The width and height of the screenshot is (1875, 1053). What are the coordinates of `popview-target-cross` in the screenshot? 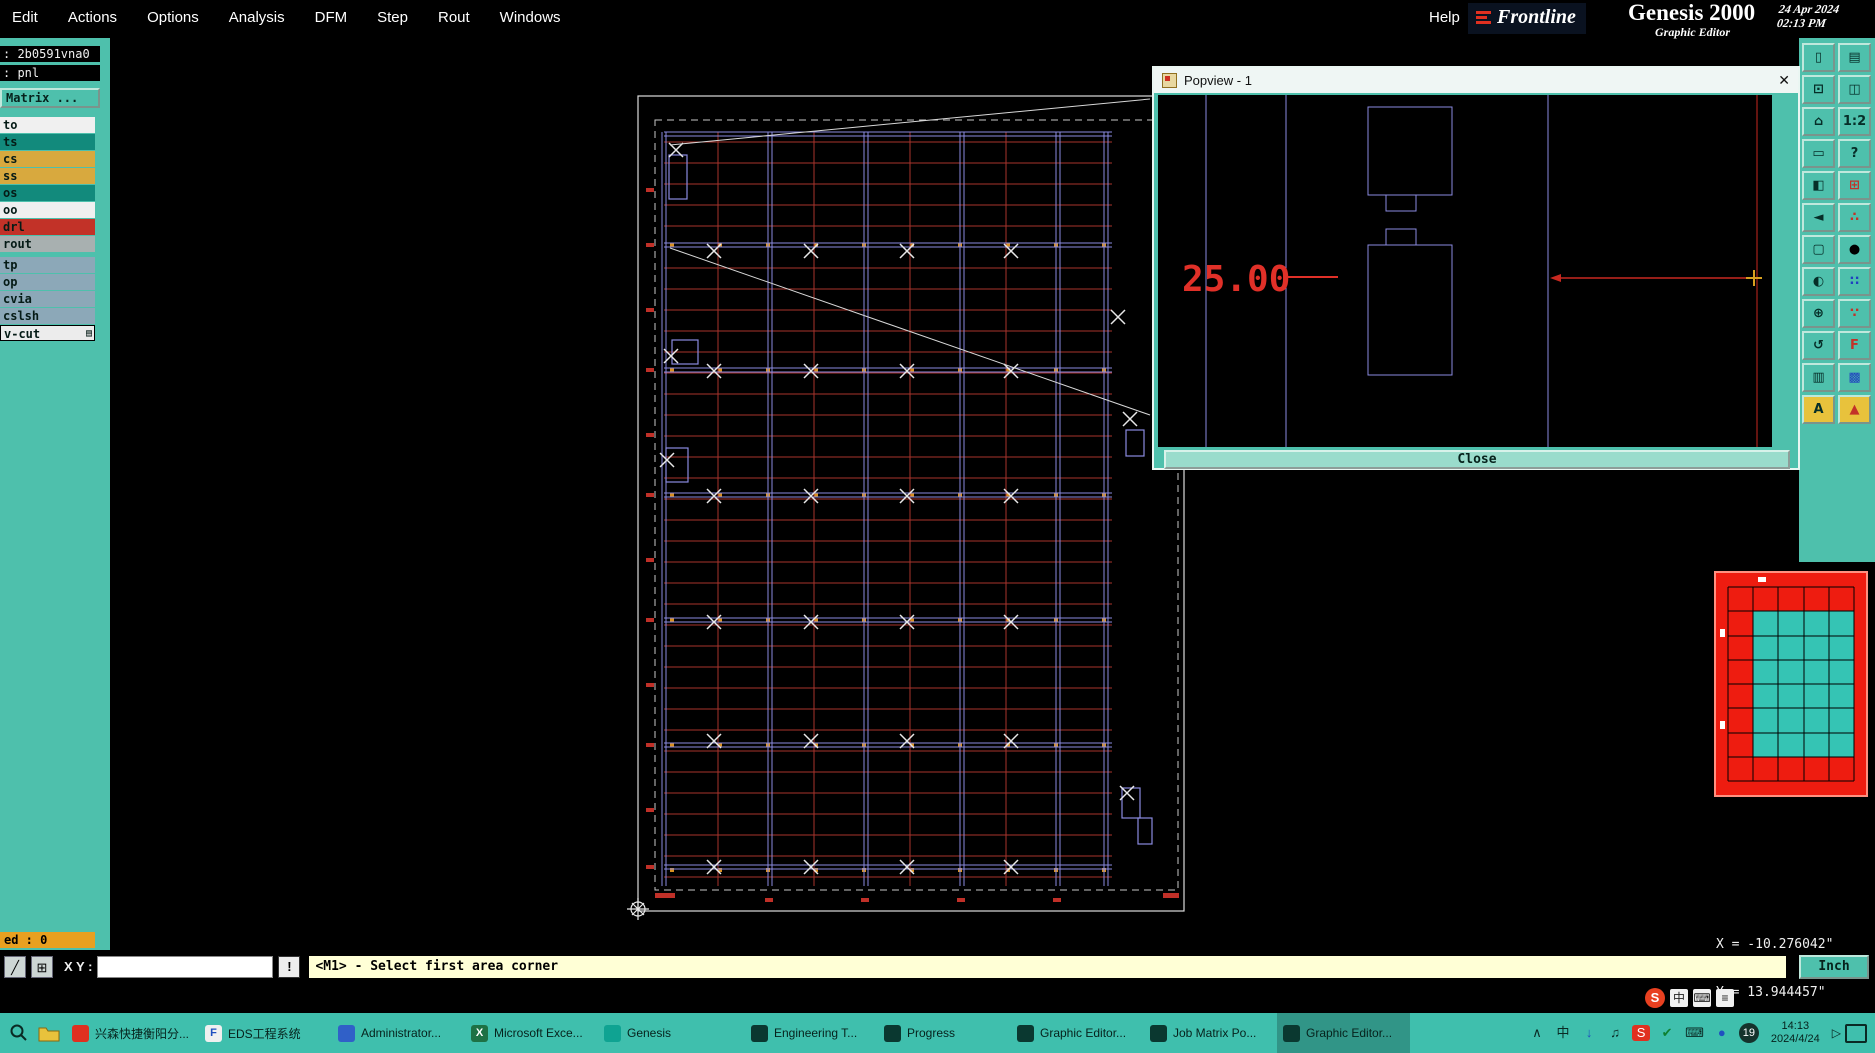 It's located at (1754, 278).